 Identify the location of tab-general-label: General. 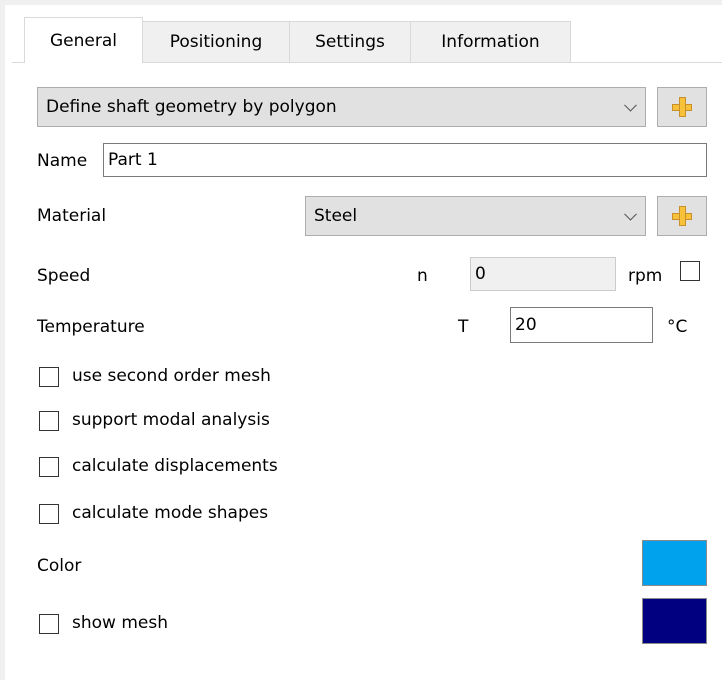
(83, 40).